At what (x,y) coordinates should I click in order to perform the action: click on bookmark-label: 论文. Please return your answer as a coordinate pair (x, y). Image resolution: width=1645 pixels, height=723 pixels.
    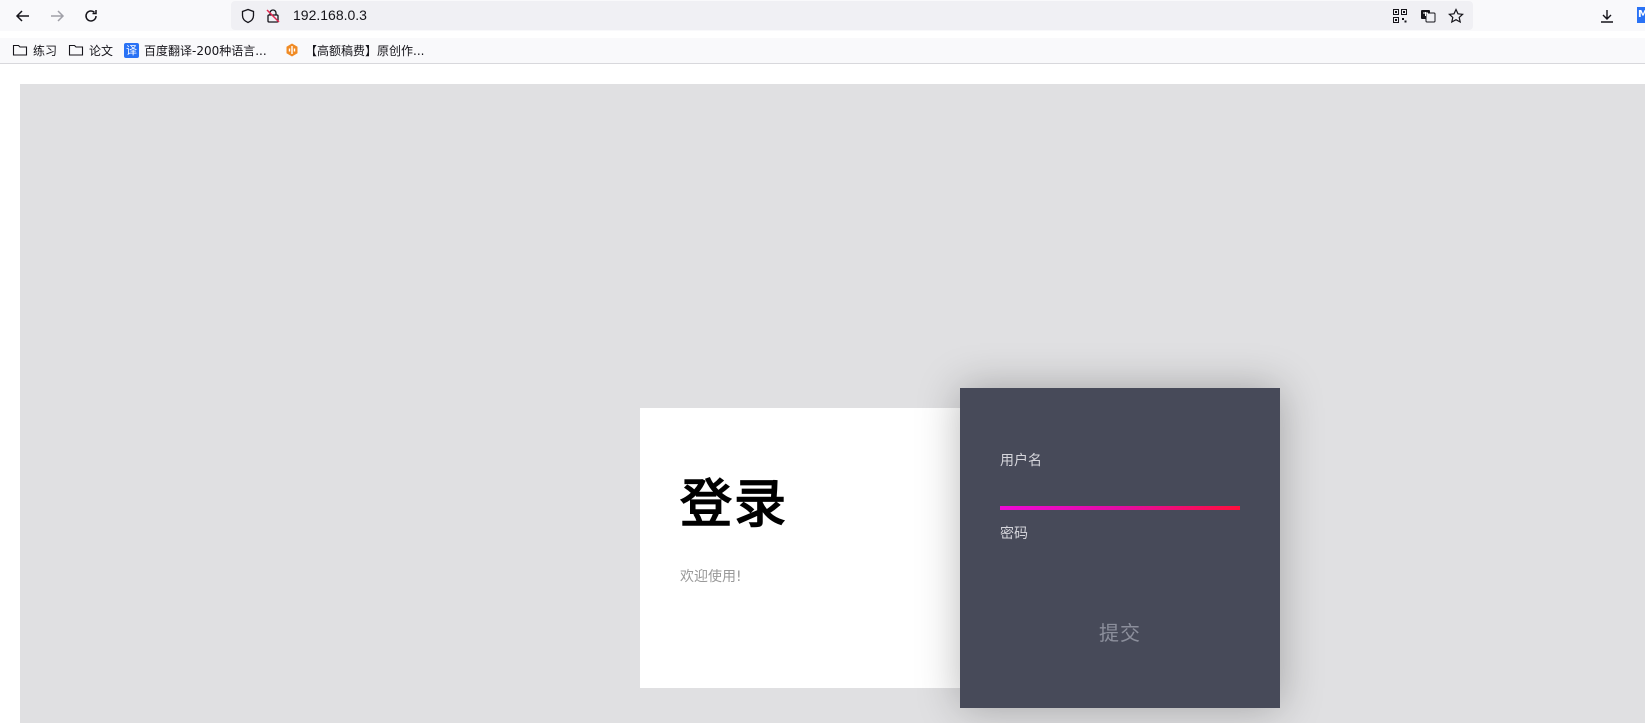
    Looking at the image, I should click on (101, 50).